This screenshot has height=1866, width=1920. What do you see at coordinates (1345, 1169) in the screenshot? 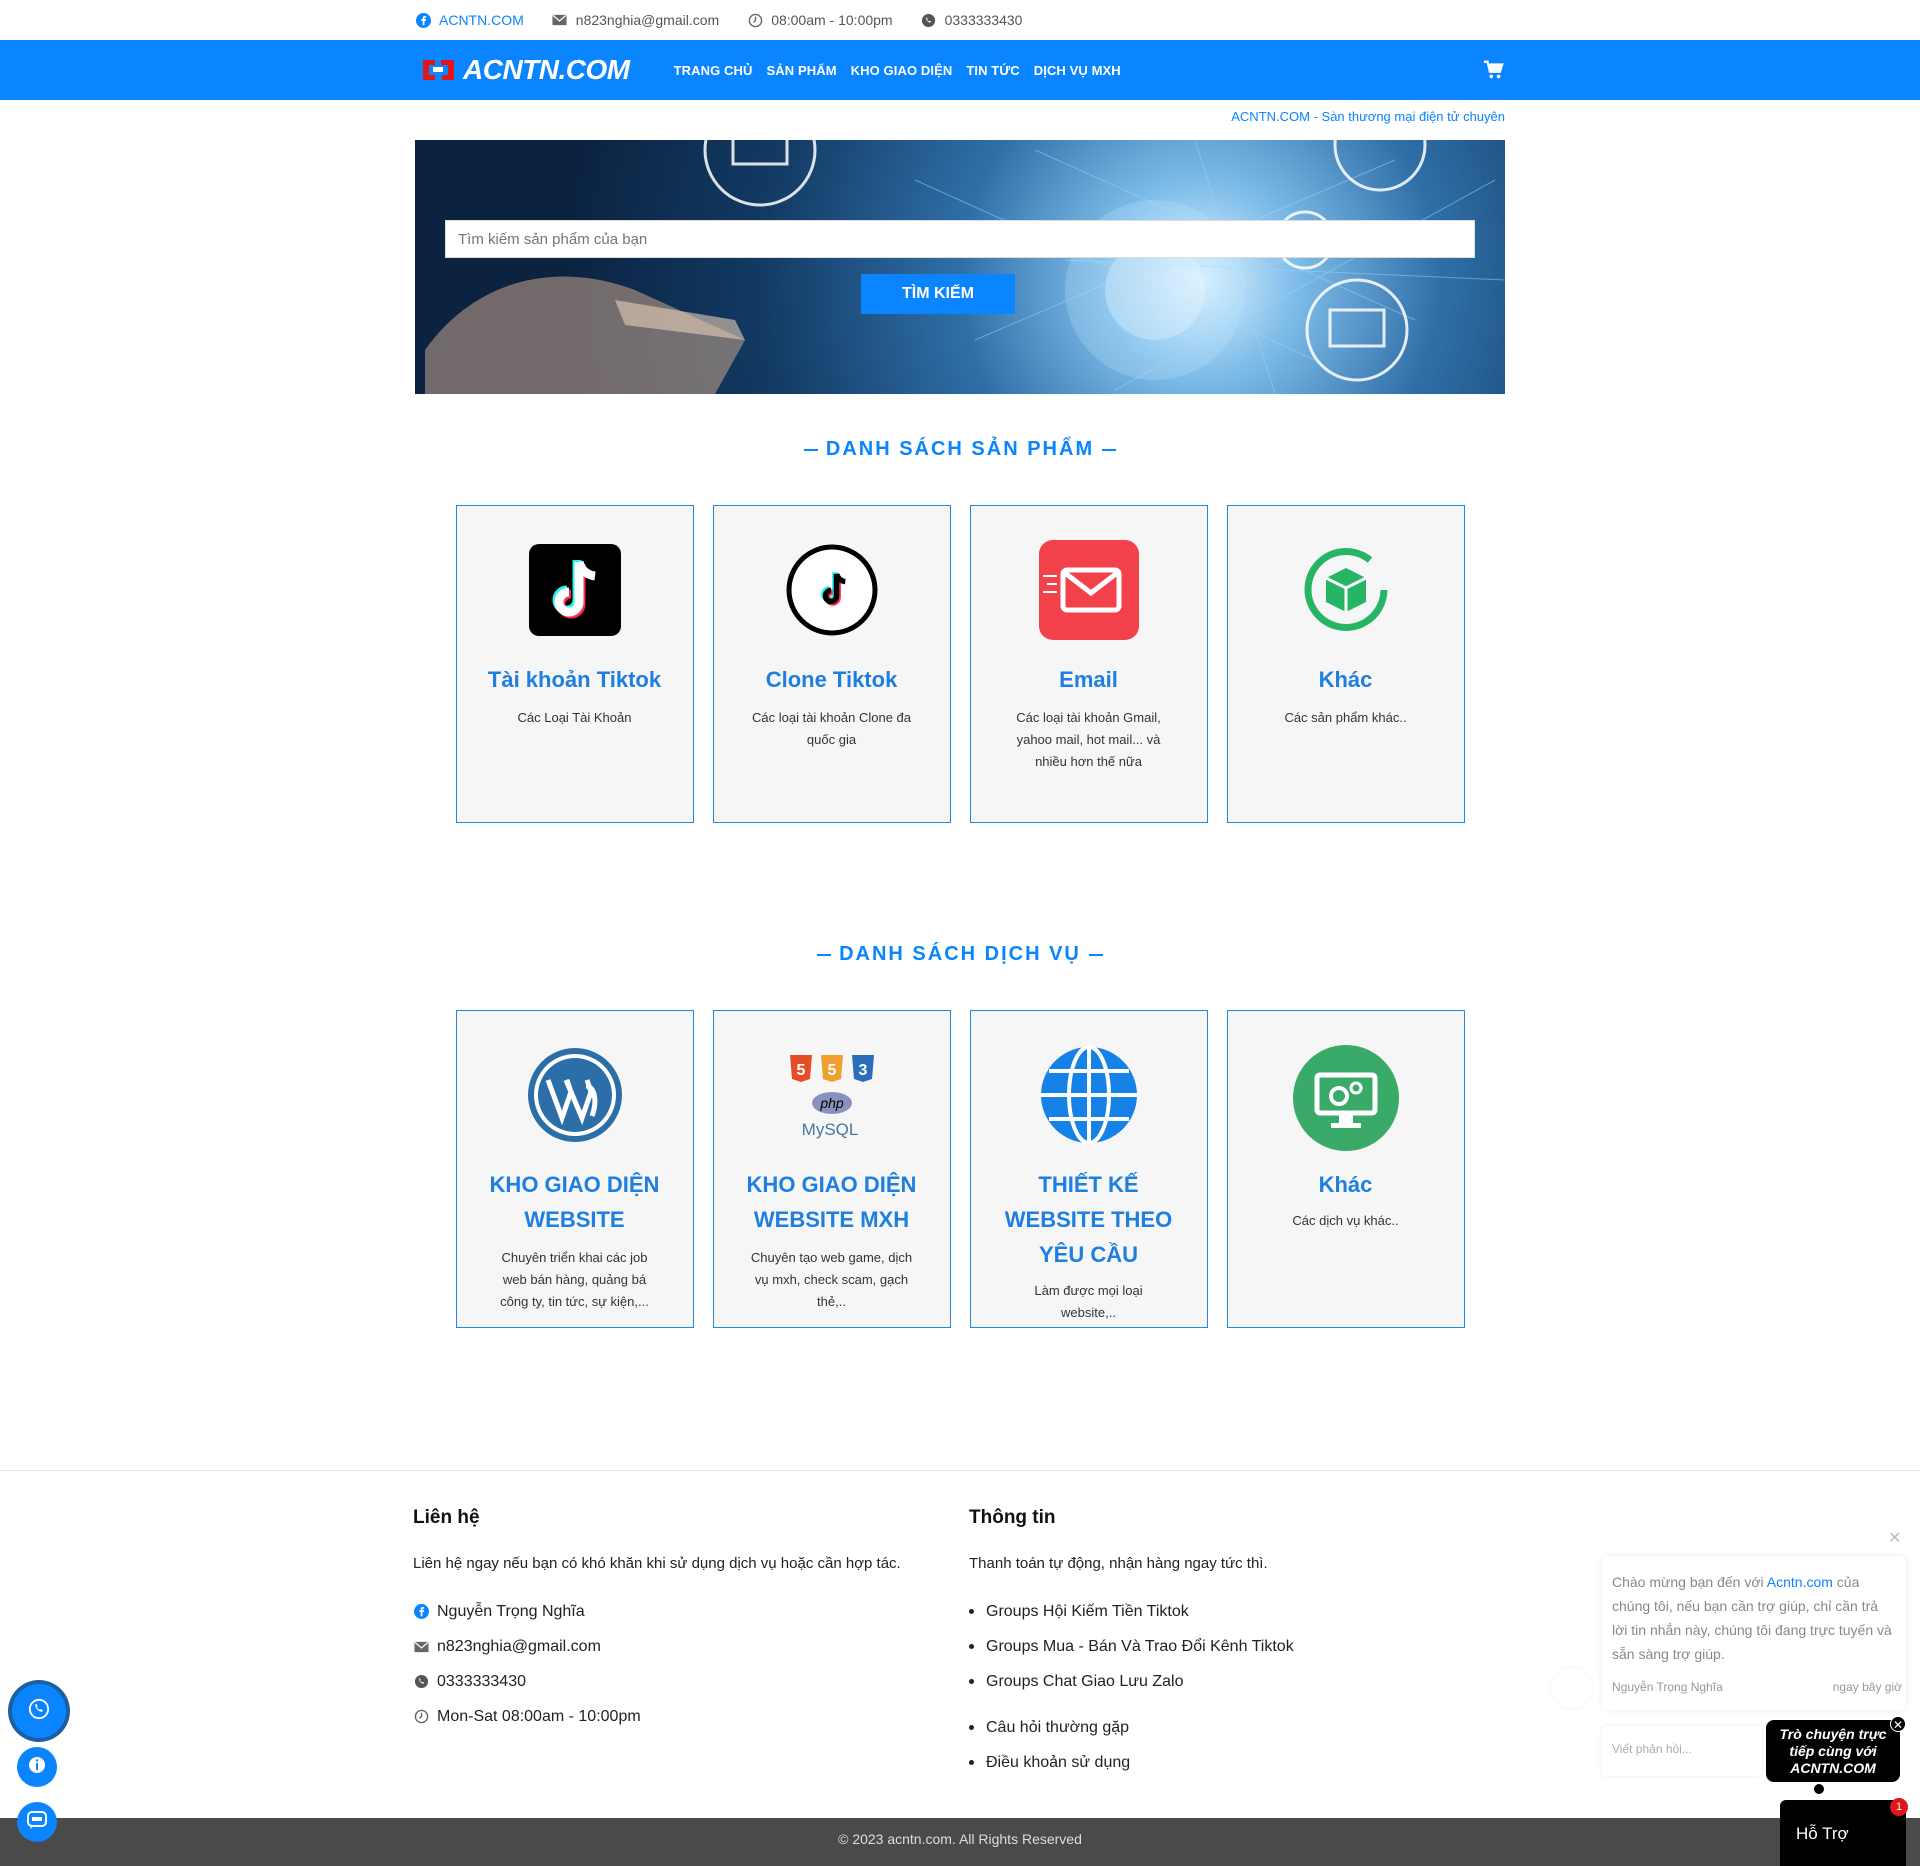
I see `service-card-other: Khác Các dịch vụ khác..` at bounding box center [1345, 1169].